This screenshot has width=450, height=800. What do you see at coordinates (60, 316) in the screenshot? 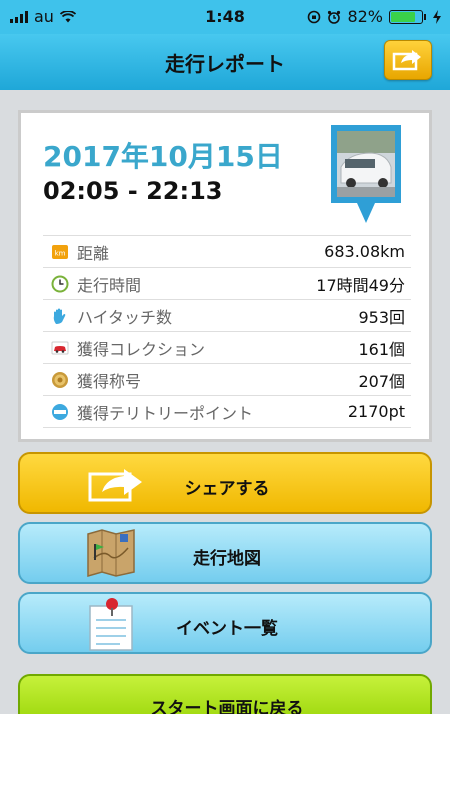
I see `hand-icon` at bounding box center [60, 316].